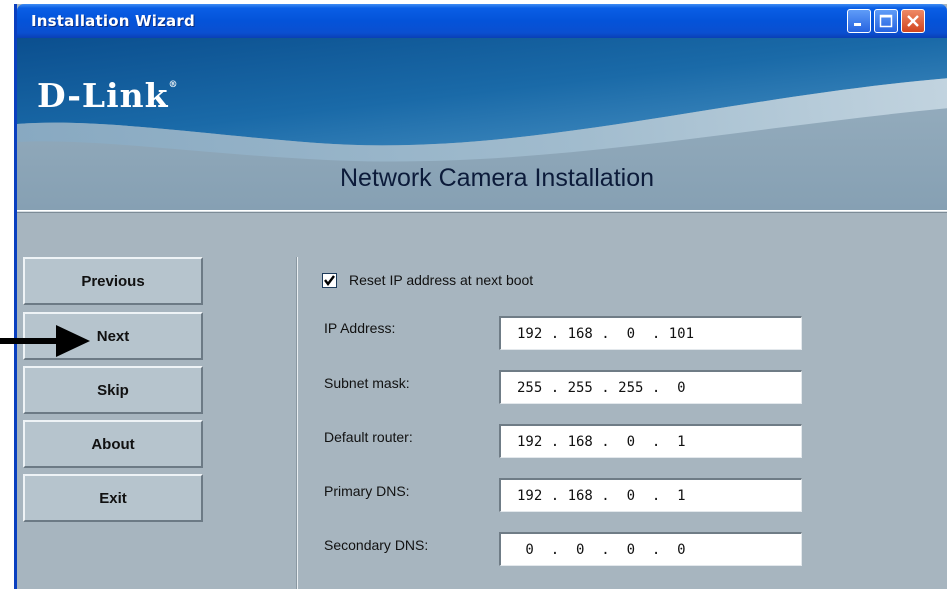 Image resolution: width=947 pixels, height=589 pixels. I want to click on close-icon, so click(913, 21).